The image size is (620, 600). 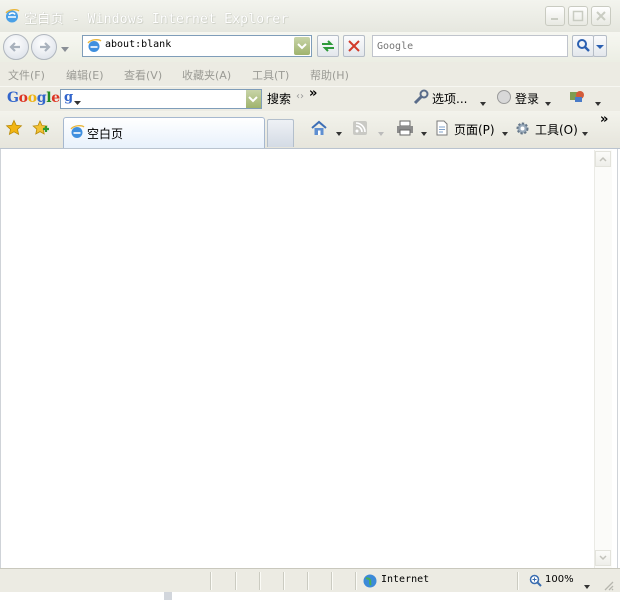 I want to click on scroll-down-button, so click(x=603, y=558).